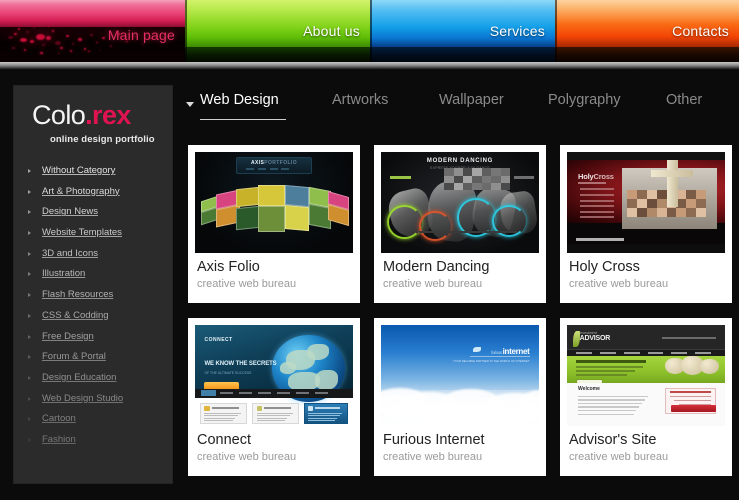 This screenshot has width=739, height=500. I want to click on logo-tagline: online design portfolio, so click(102, 139).